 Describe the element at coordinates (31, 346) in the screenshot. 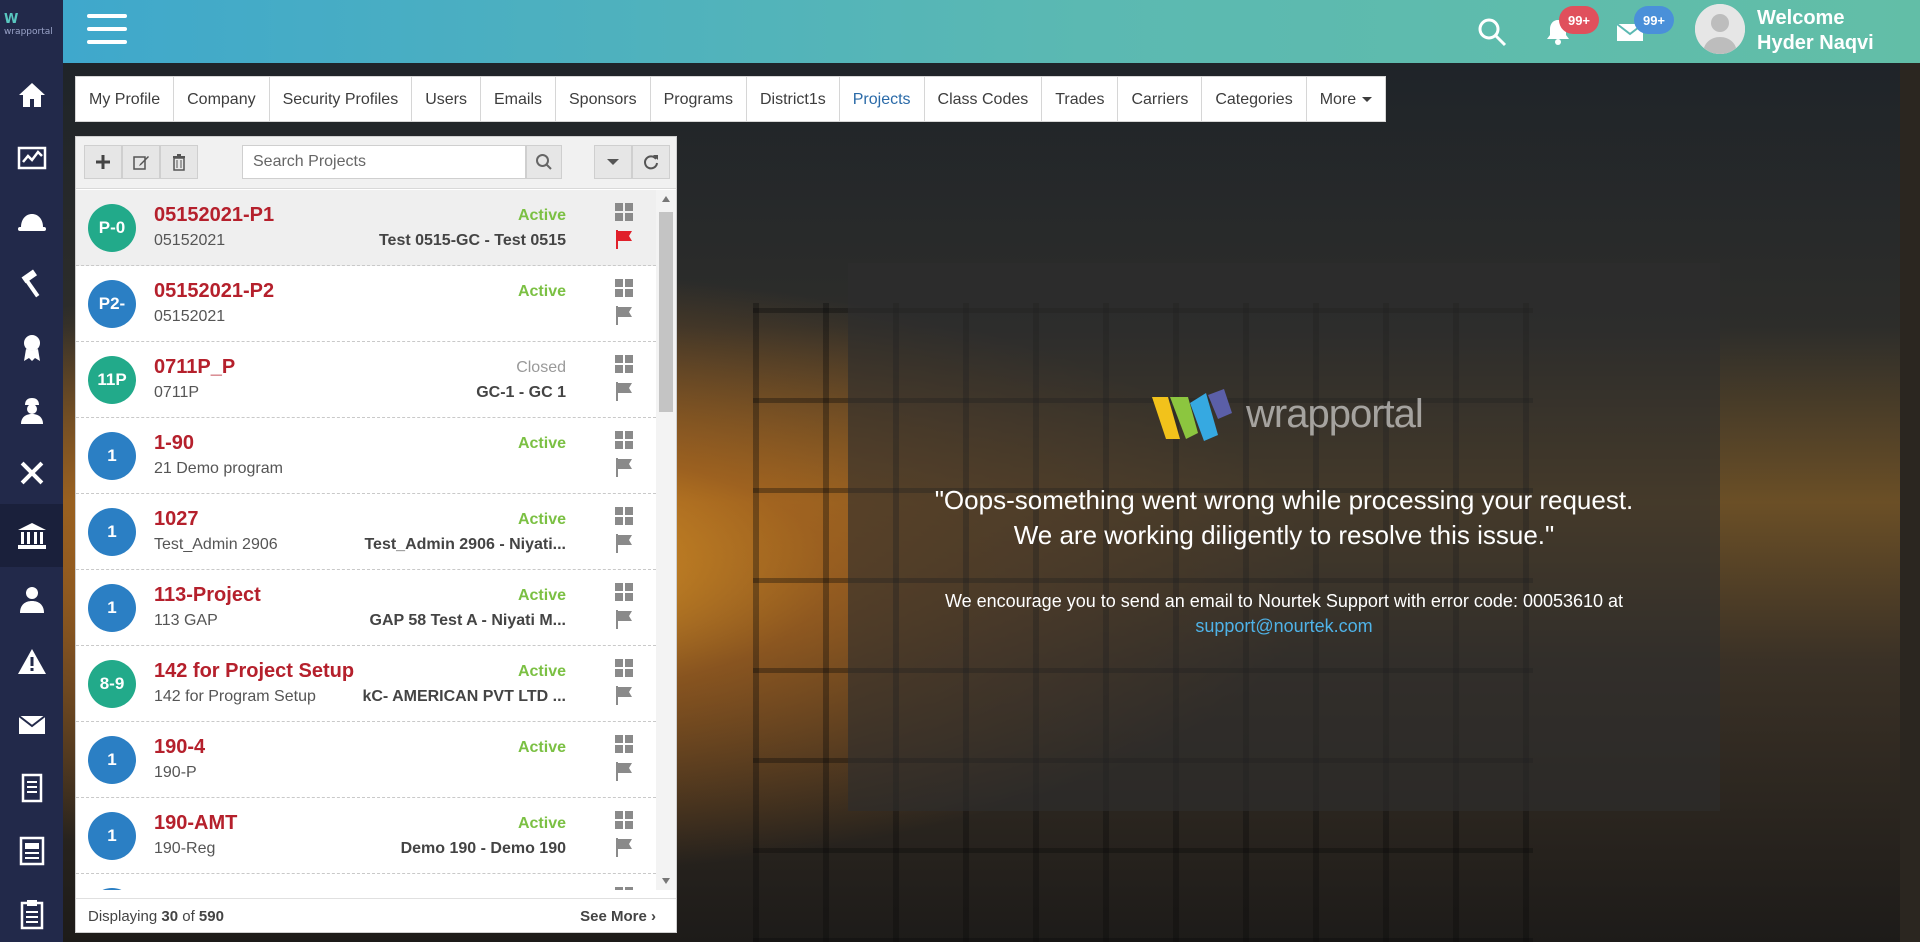

I see `rail-item-award-ribbon` at that location.